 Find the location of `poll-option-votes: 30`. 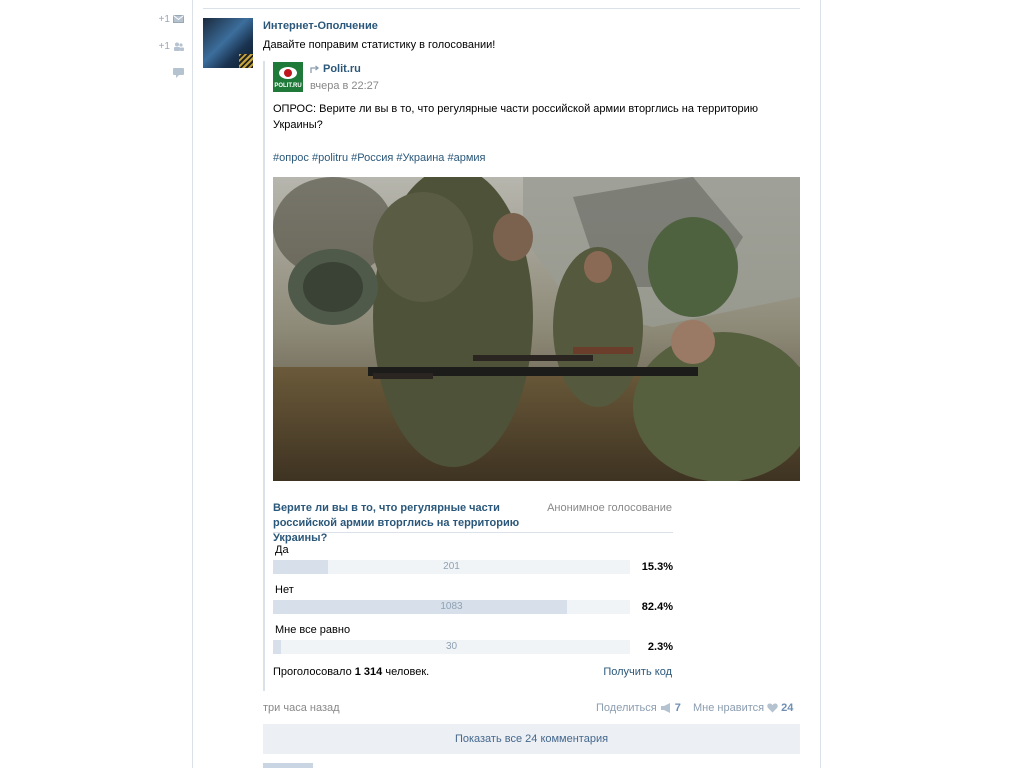

poll-option-votes: 30 is located at coordinates (451, 646).